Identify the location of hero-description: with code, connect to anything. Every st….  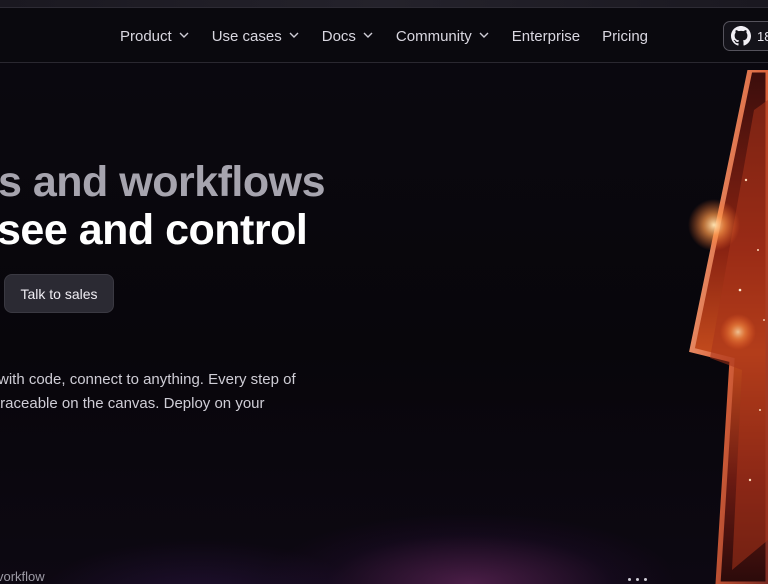
(165, 392).